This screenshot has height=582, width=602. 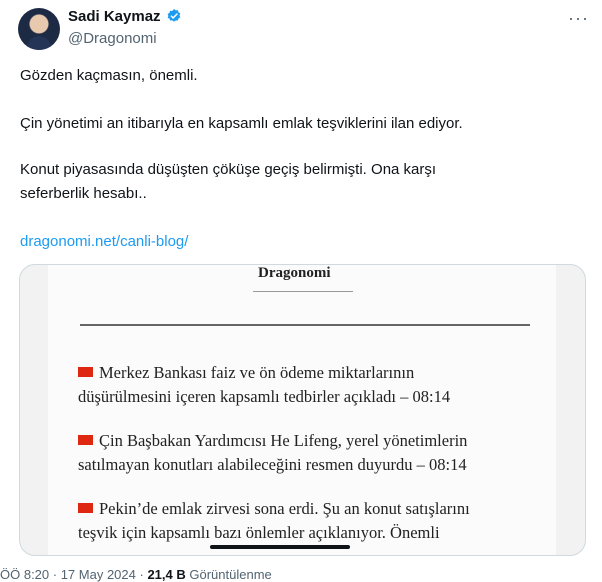 What do you see at coordinates (166, 574) in the screenshot?
I see `view-count: 21,4 B` at bounding box center [166, 574].